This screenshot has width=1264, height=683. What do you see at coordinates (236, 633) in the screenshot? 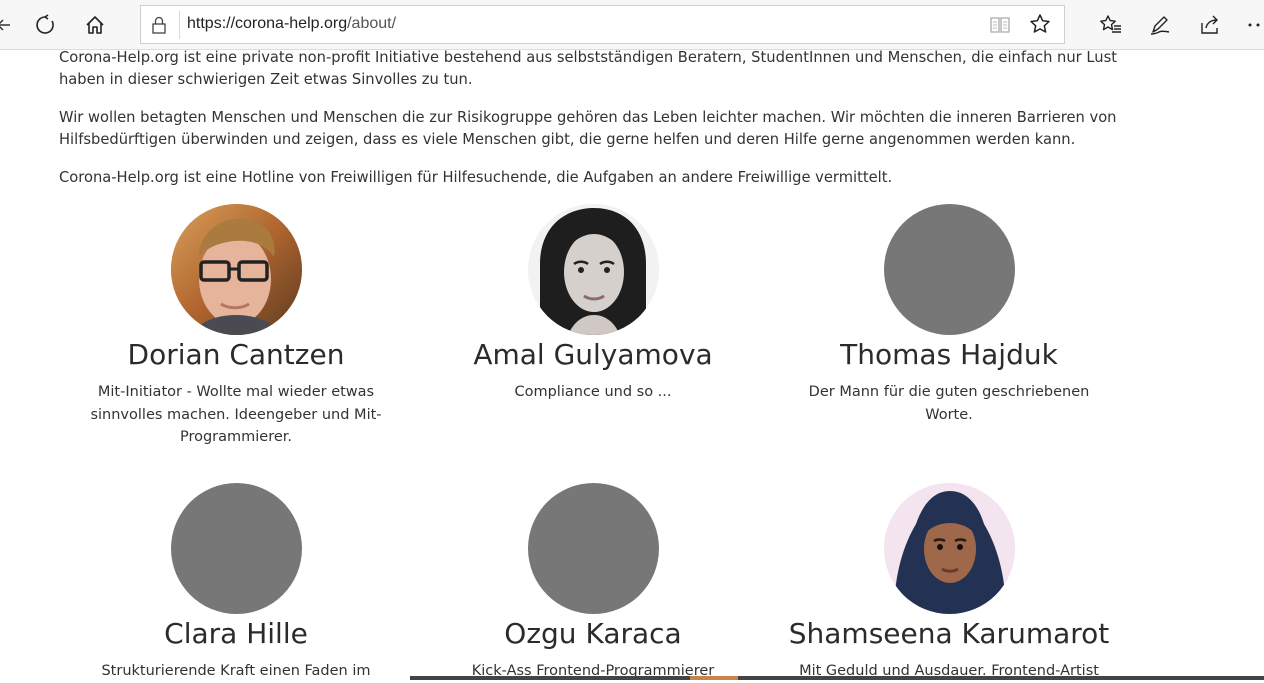
I see `member-name: Clara Hille` at bounding box center [236, 633].